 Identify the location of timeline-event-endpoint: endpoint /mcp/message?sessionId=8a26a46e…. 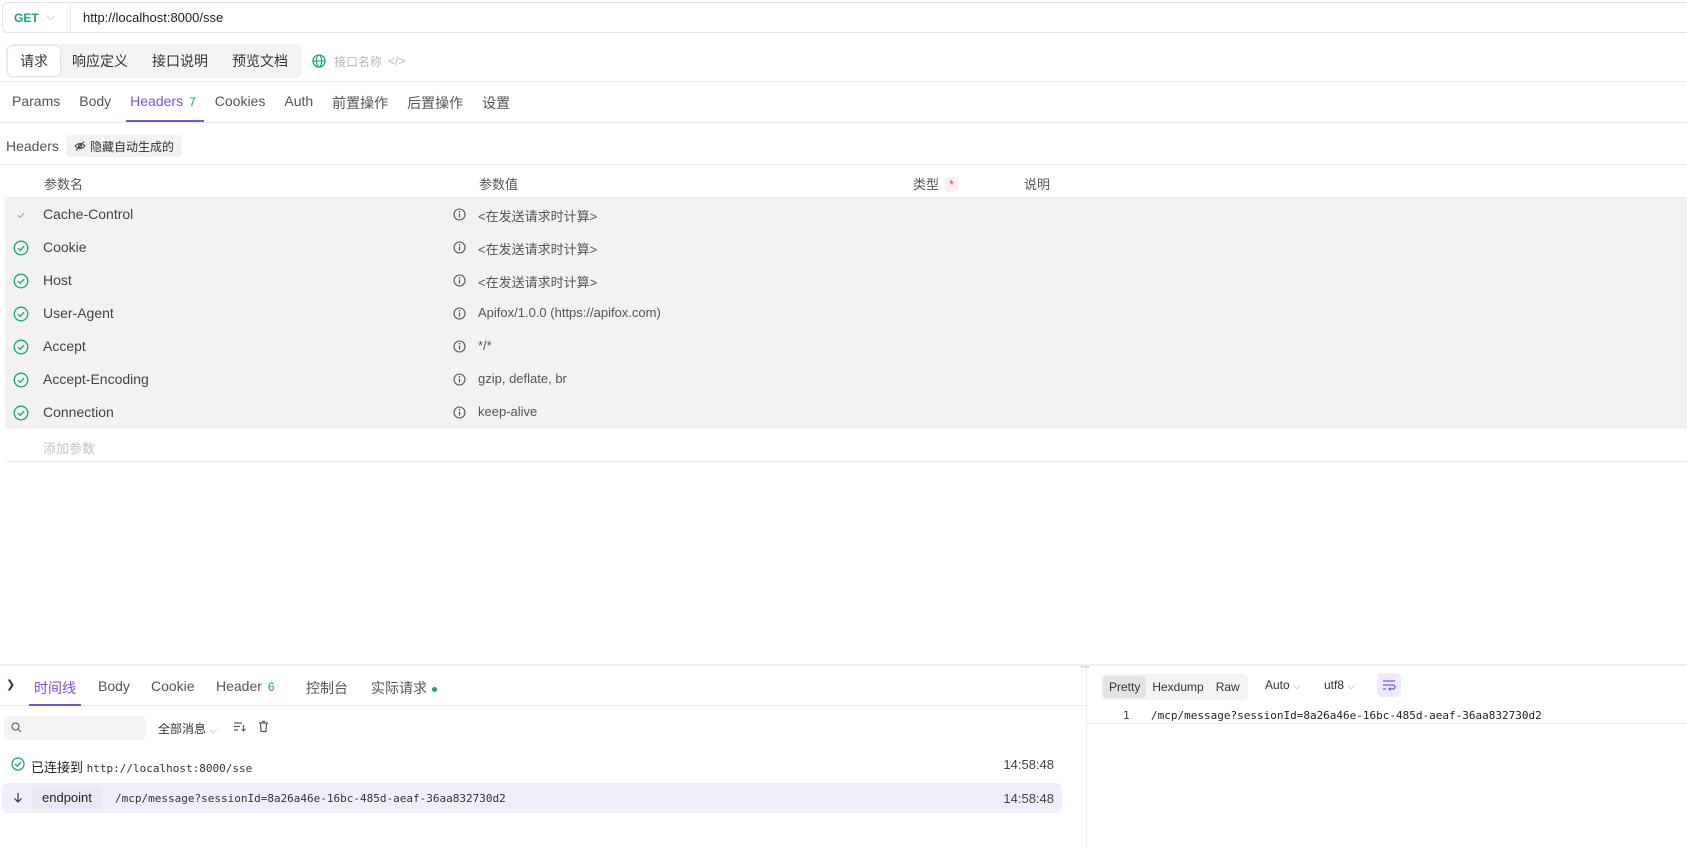
(532, 798).